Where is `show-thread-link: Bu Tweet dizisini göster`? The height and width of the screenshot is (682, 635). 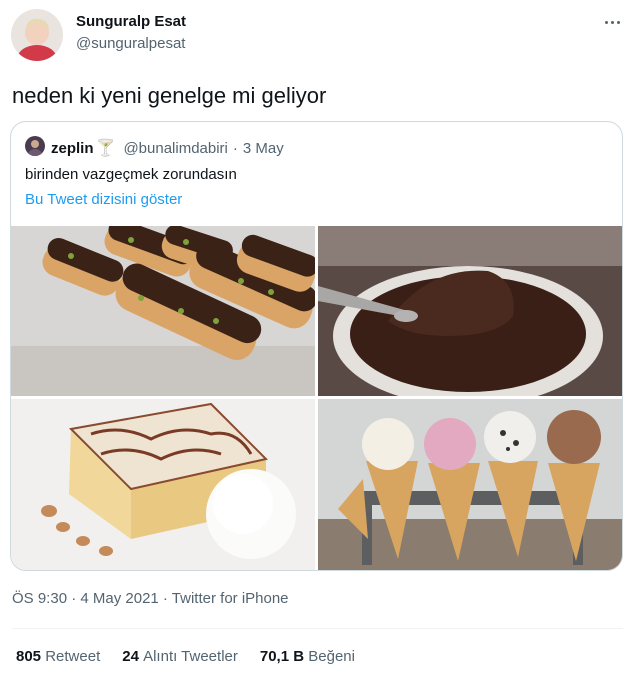 show-thread-link: Bu Tweet dizisini göster is located at coordinates (103, 199).